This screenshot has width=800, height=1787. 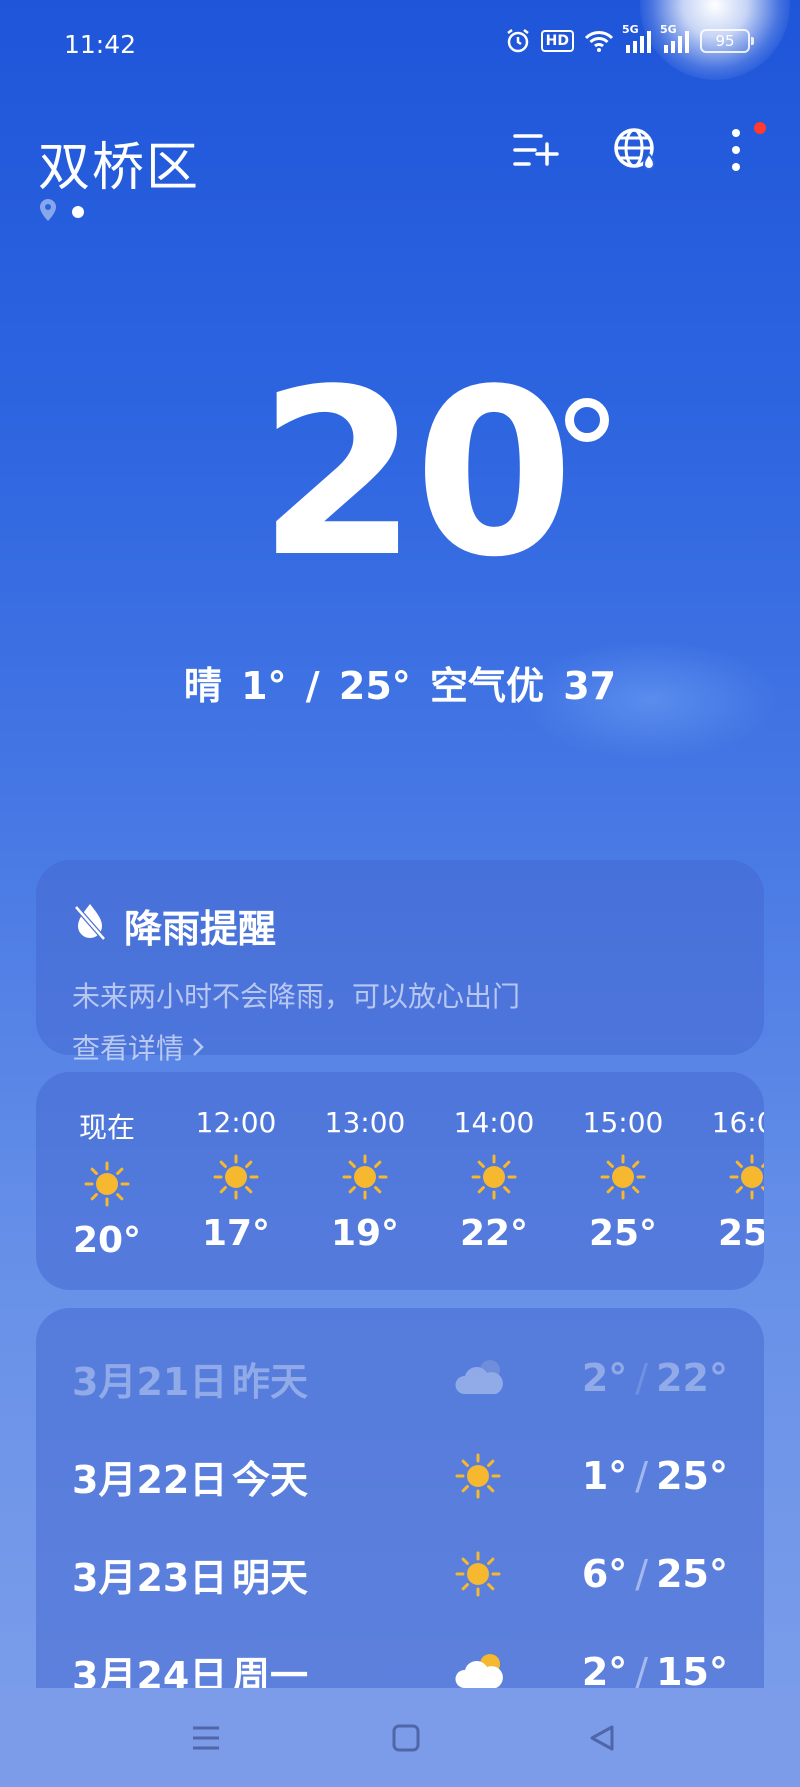 I want to click on daily-date: 3月22日, so click(x=150, y=1479).